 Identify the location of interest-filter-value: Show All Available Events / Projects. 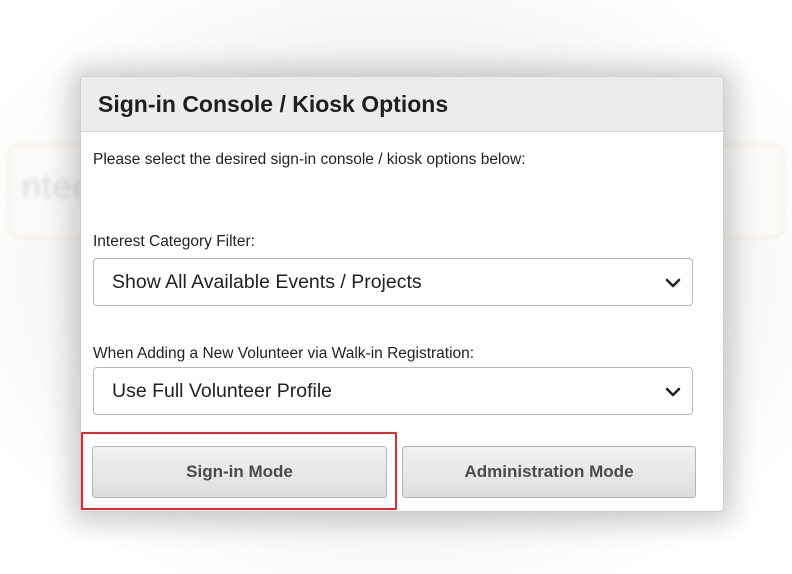
(267, 282).